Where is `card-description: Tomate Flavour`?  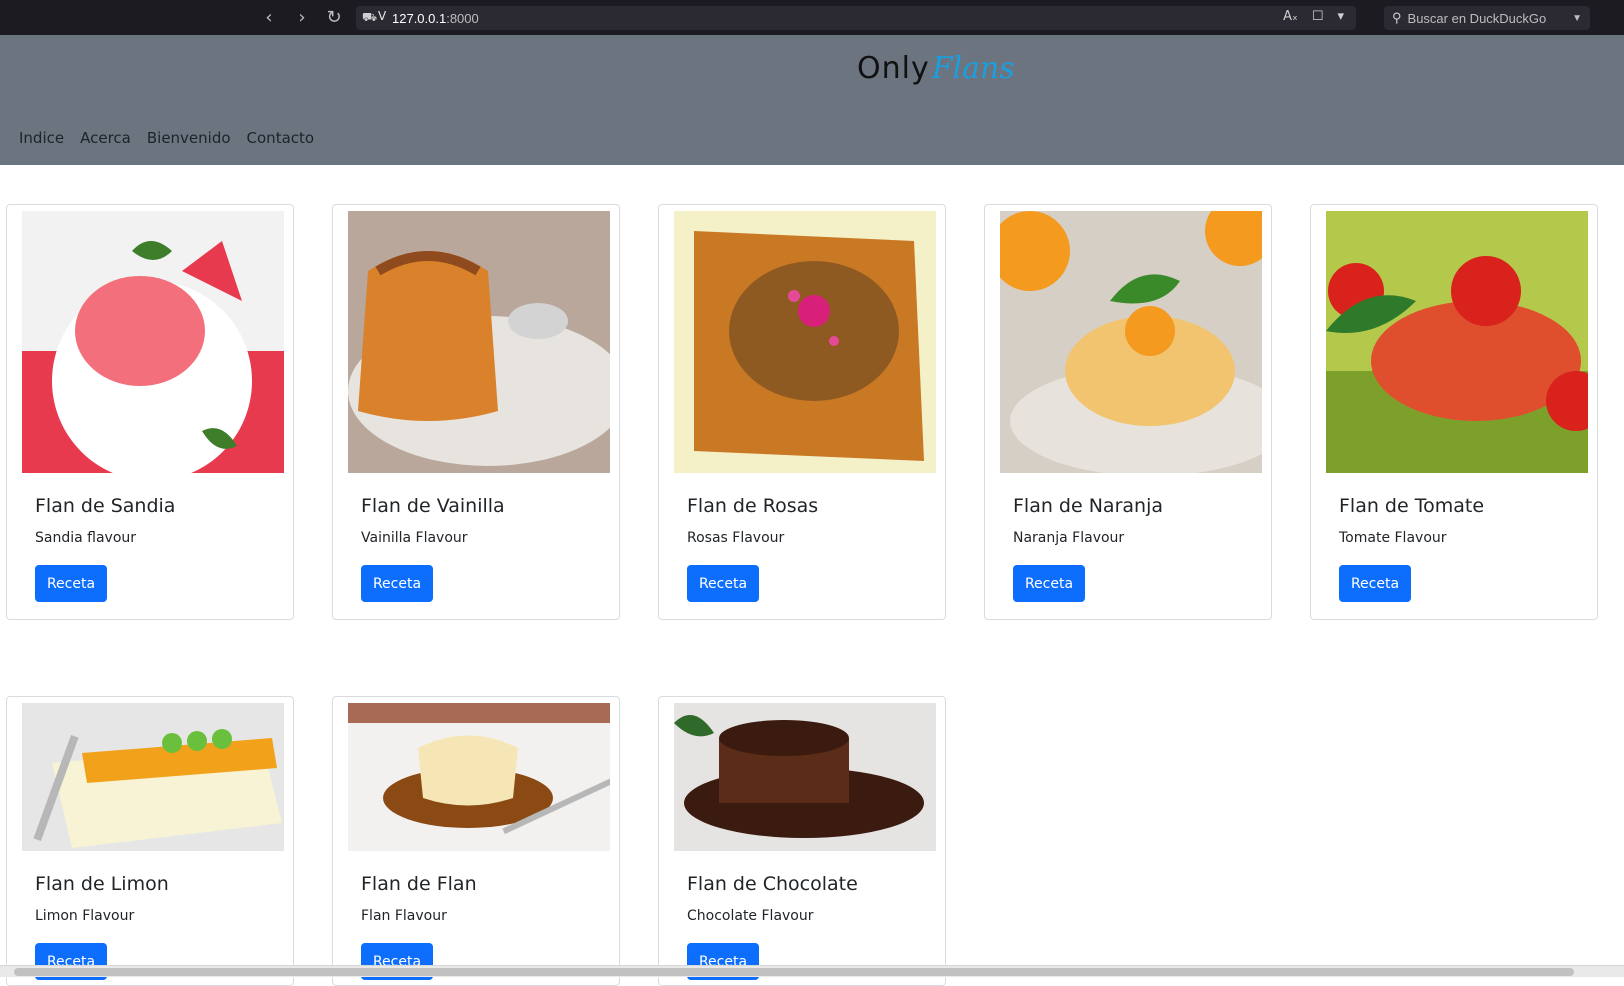
card-description: Tomate Flavour is located at coordinates (1393, 538).